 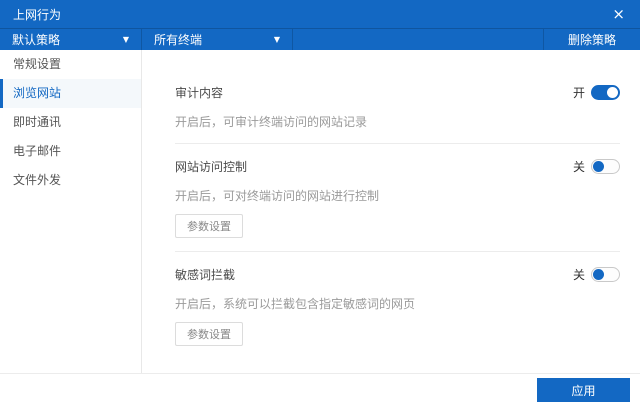 I want to click on sensitive-word-toggle: 关, so click(x=596, y=274).